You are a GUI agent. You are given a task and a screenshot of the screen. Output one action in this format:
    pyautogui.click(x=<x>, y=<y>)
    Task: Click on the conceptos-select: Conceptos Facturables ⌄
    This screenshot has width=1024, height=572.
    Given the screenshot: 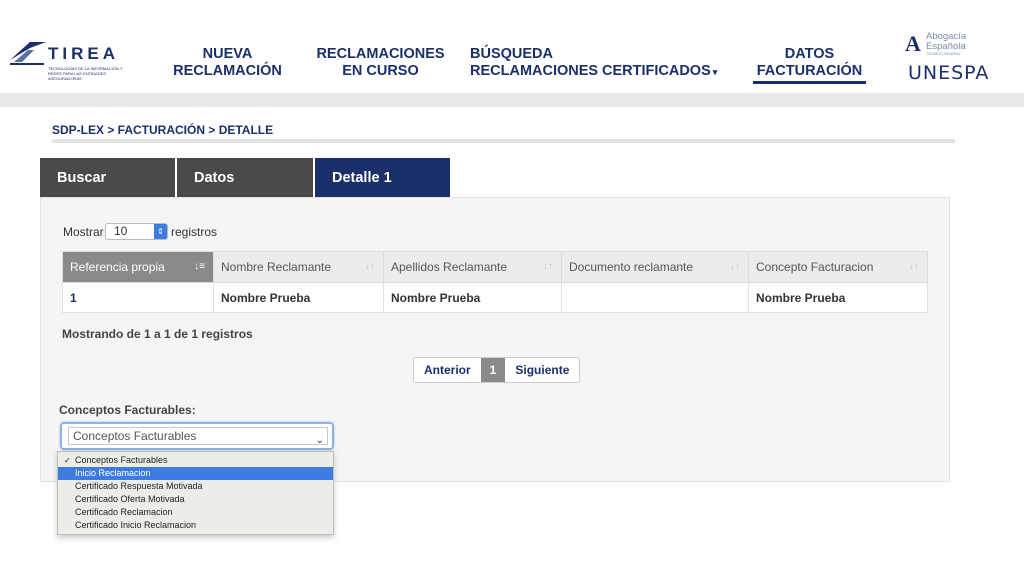 What is the action you would take?
    pyautogui.click(x=197, y=436)
    